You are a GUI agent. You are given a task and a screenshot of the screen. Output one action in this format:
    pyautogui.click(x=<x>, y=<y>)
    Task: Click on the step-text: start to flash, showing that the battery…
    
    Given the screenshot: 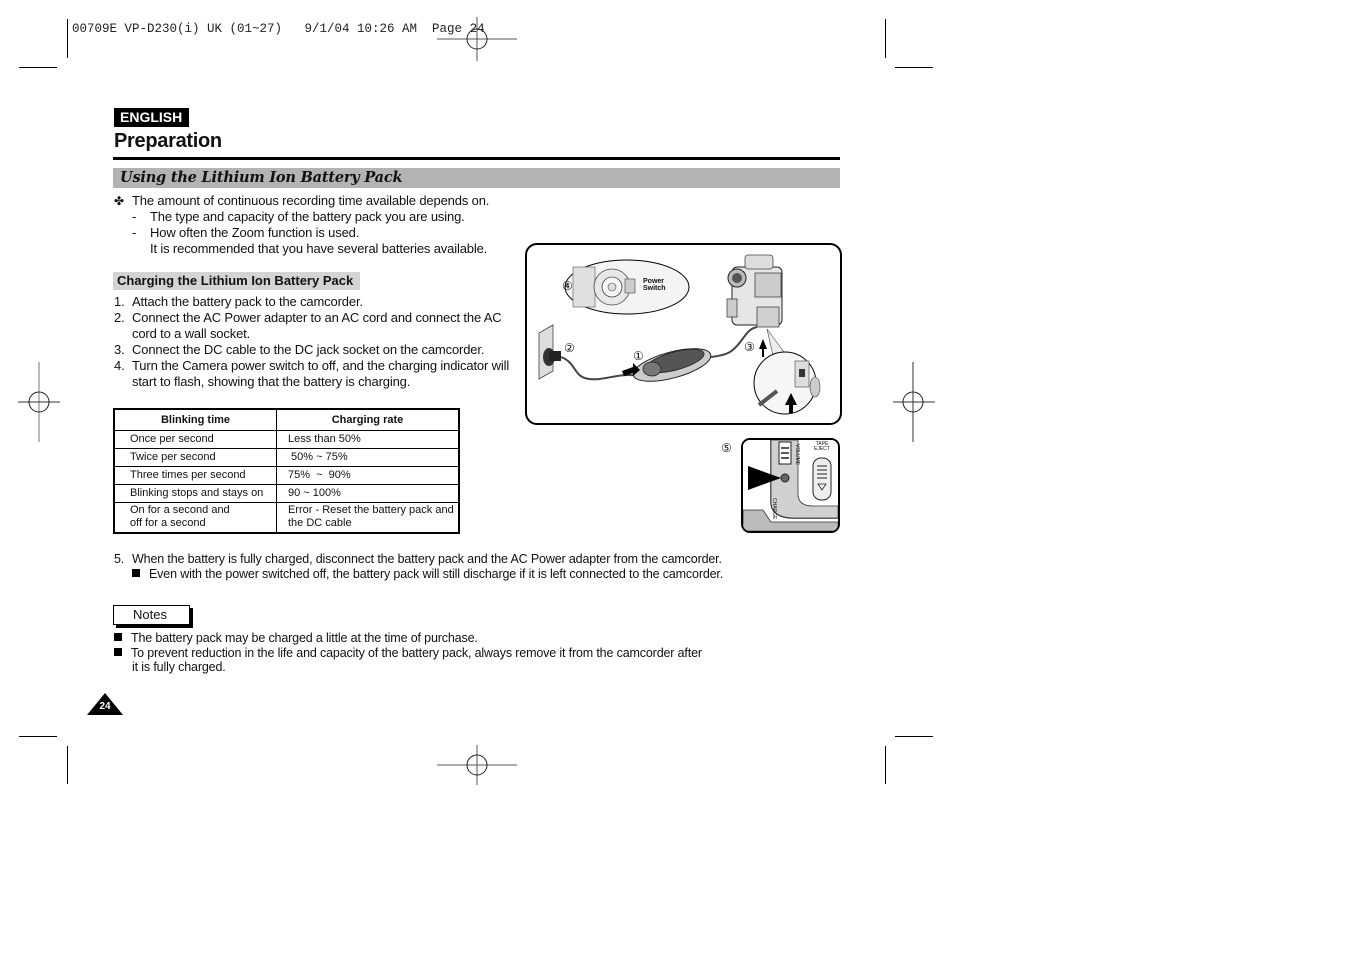 What is the action you would take?
    pyautogui.click(x=271, y=381)
    